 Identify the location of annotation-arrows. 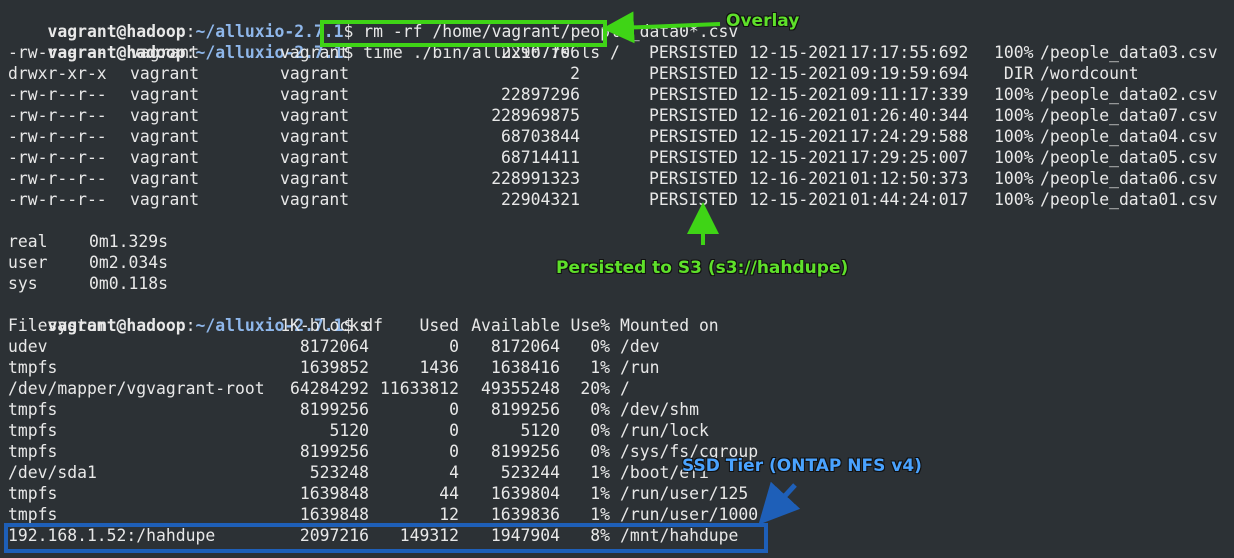
(701, 268).